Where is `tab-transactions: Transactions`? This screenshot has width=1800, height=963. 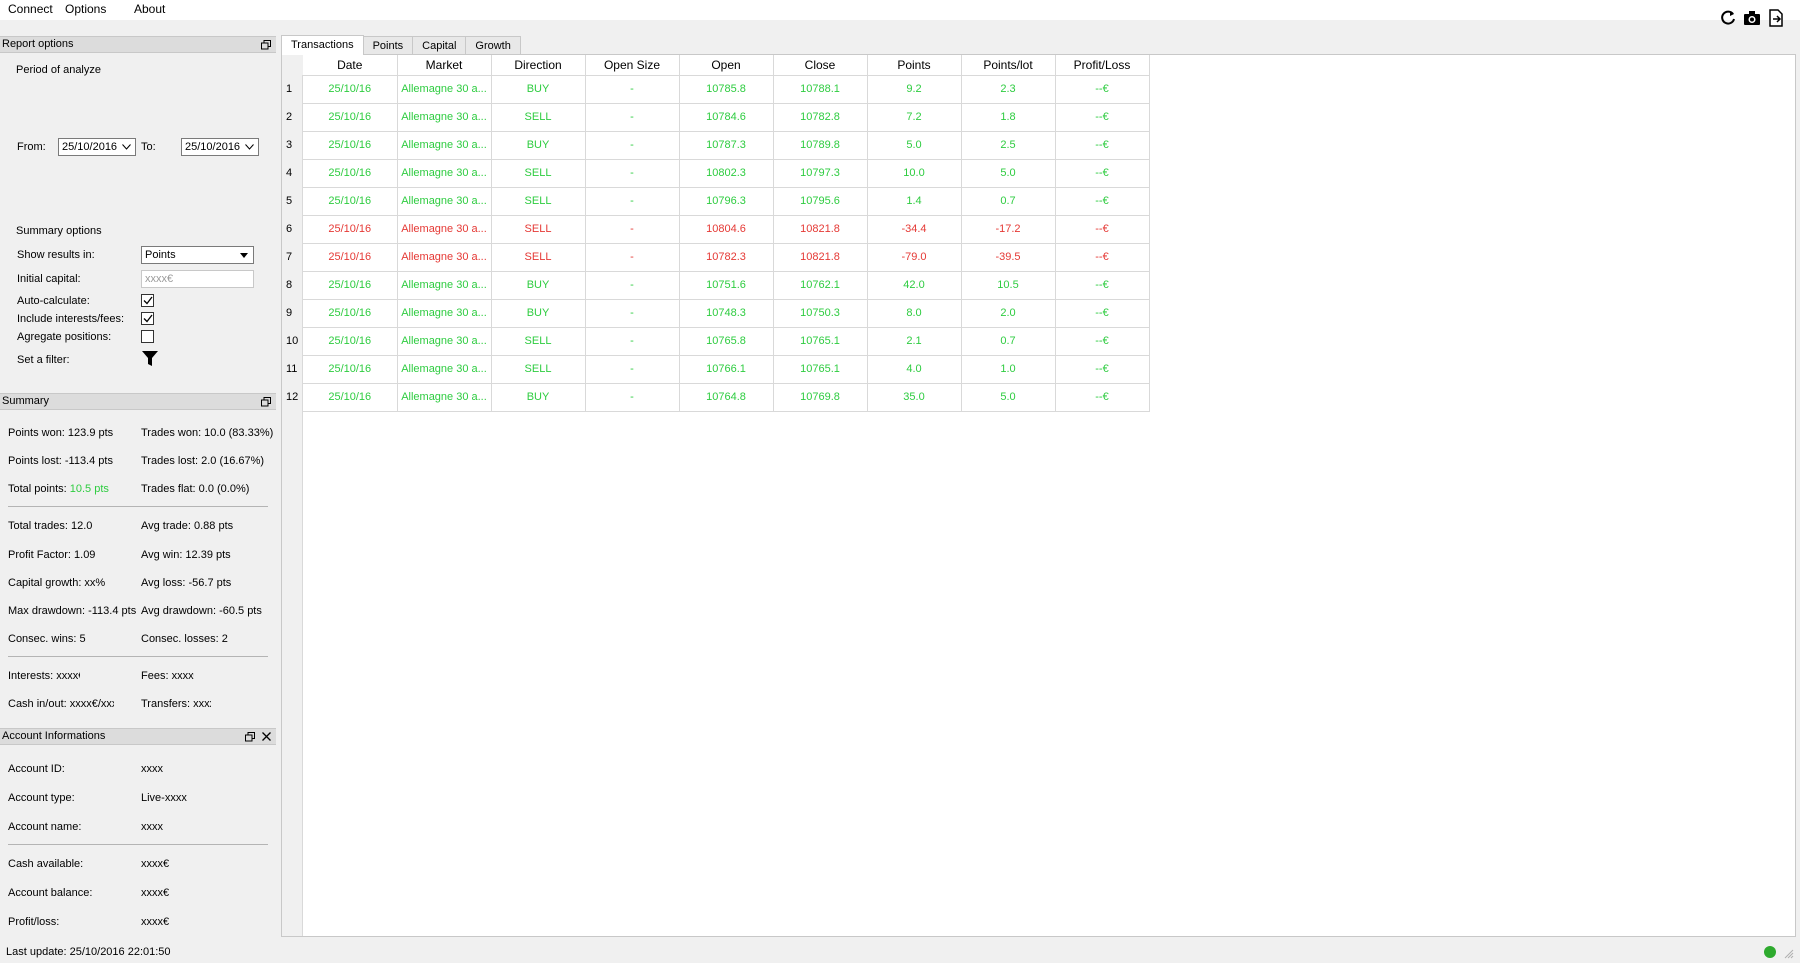 tab-transactions: Transactions is located at coordinates (322, 45).